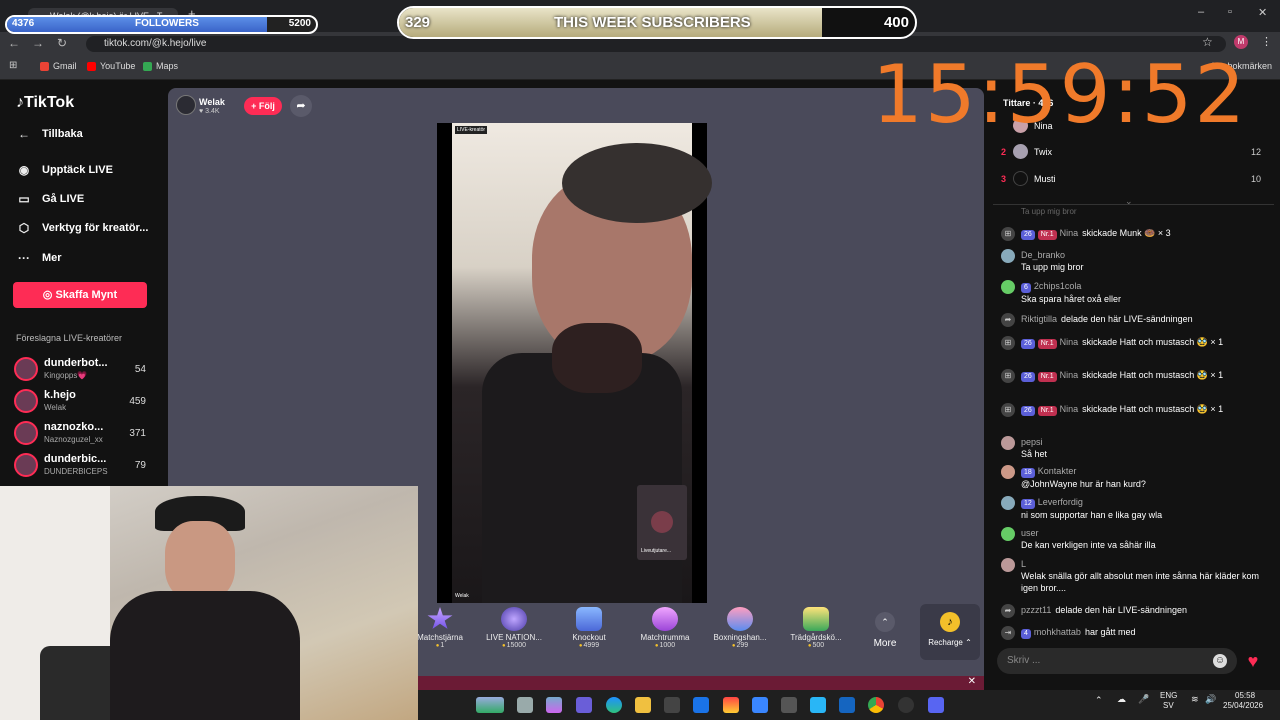 The image size is (1280, 720). I want to click on get-coins-button: ◎ Skaffa Mynt, so click(80, 295).